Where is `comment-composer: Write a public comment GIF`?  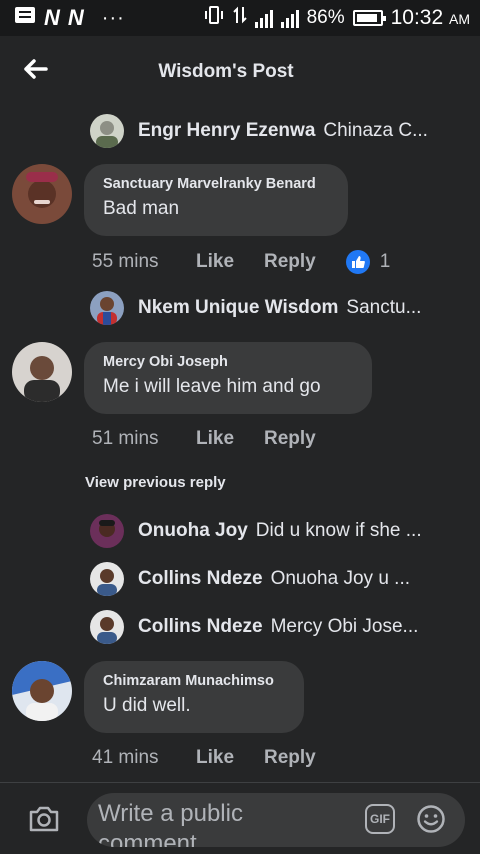 comment-composer: Write a public comment GIF is located at coordinates (240, 818).